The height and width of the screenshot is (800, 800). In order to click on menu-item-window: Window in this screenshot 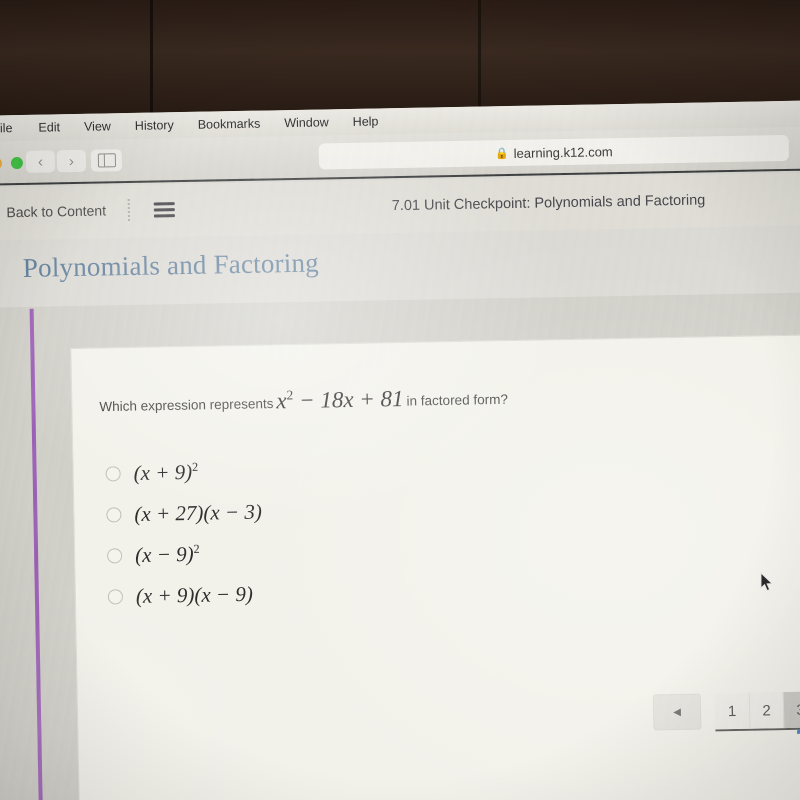, I will do `click(306, 122)`.